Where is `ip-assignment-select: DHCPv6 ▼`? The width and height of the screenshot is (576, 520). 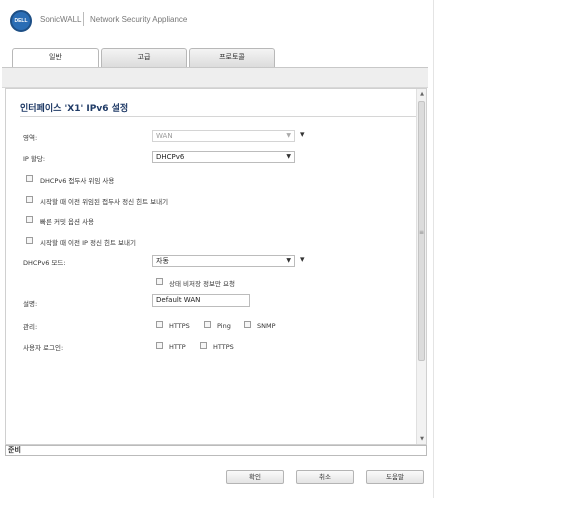 ip-assignment-select: DHCPv6 ▼ is located at coordinates (223, 157).